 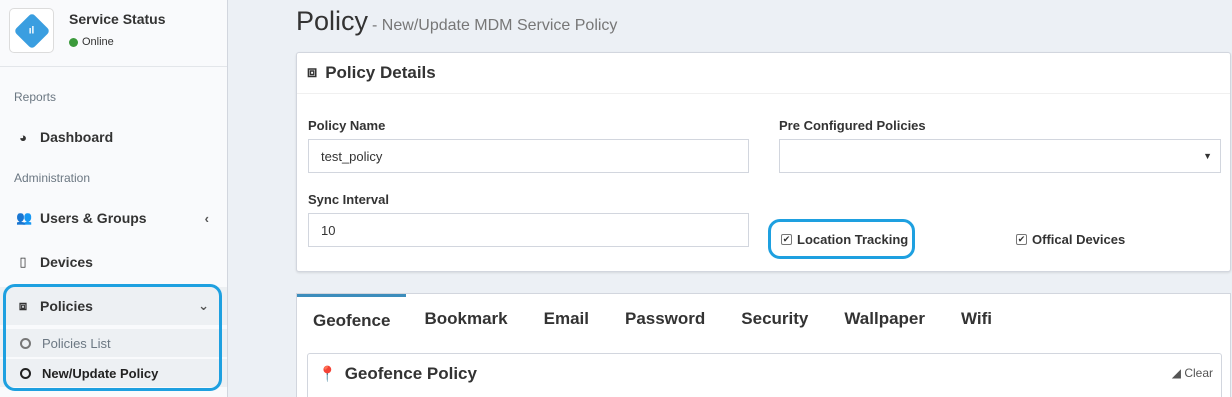 What do you see at coordinates (380, 72) in the screenshot?
I see `policy-details-title: Policy Details` at bounding box center [380, 72].